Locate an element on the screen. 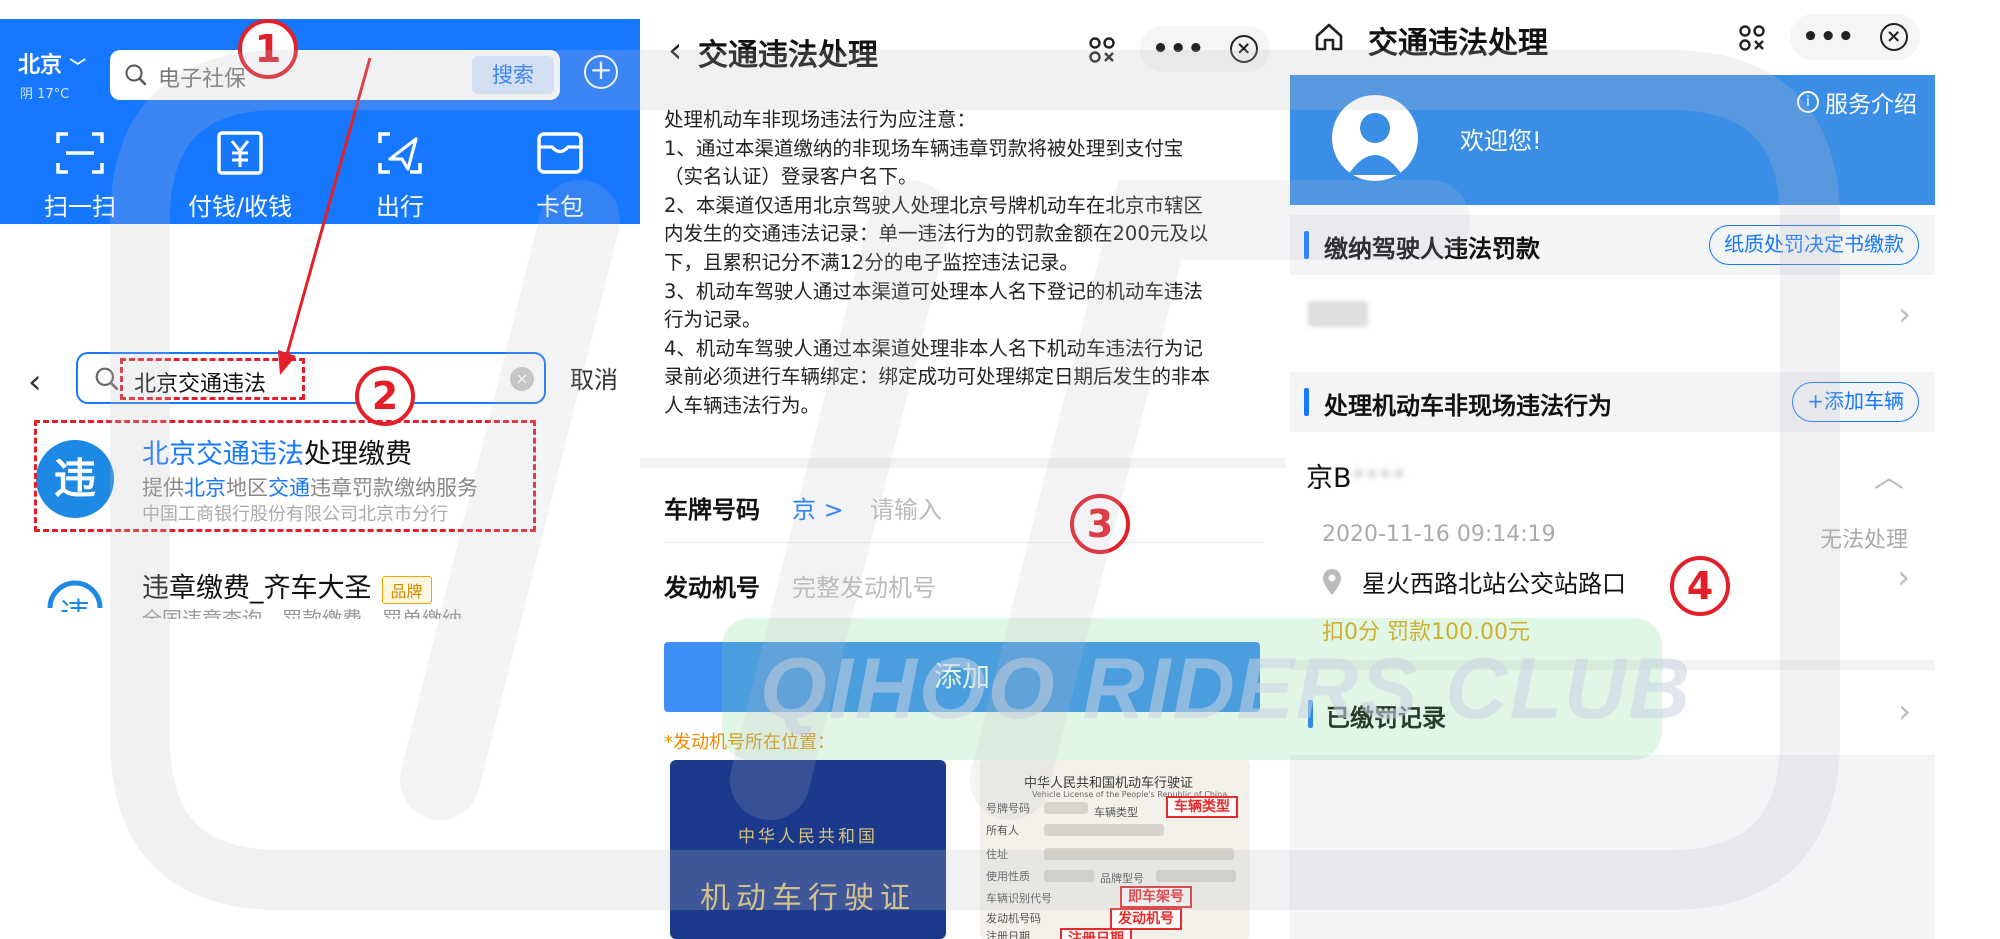  license-header: 中华人民共和国机动车行驶证 is located at coordinates (1109, 783).